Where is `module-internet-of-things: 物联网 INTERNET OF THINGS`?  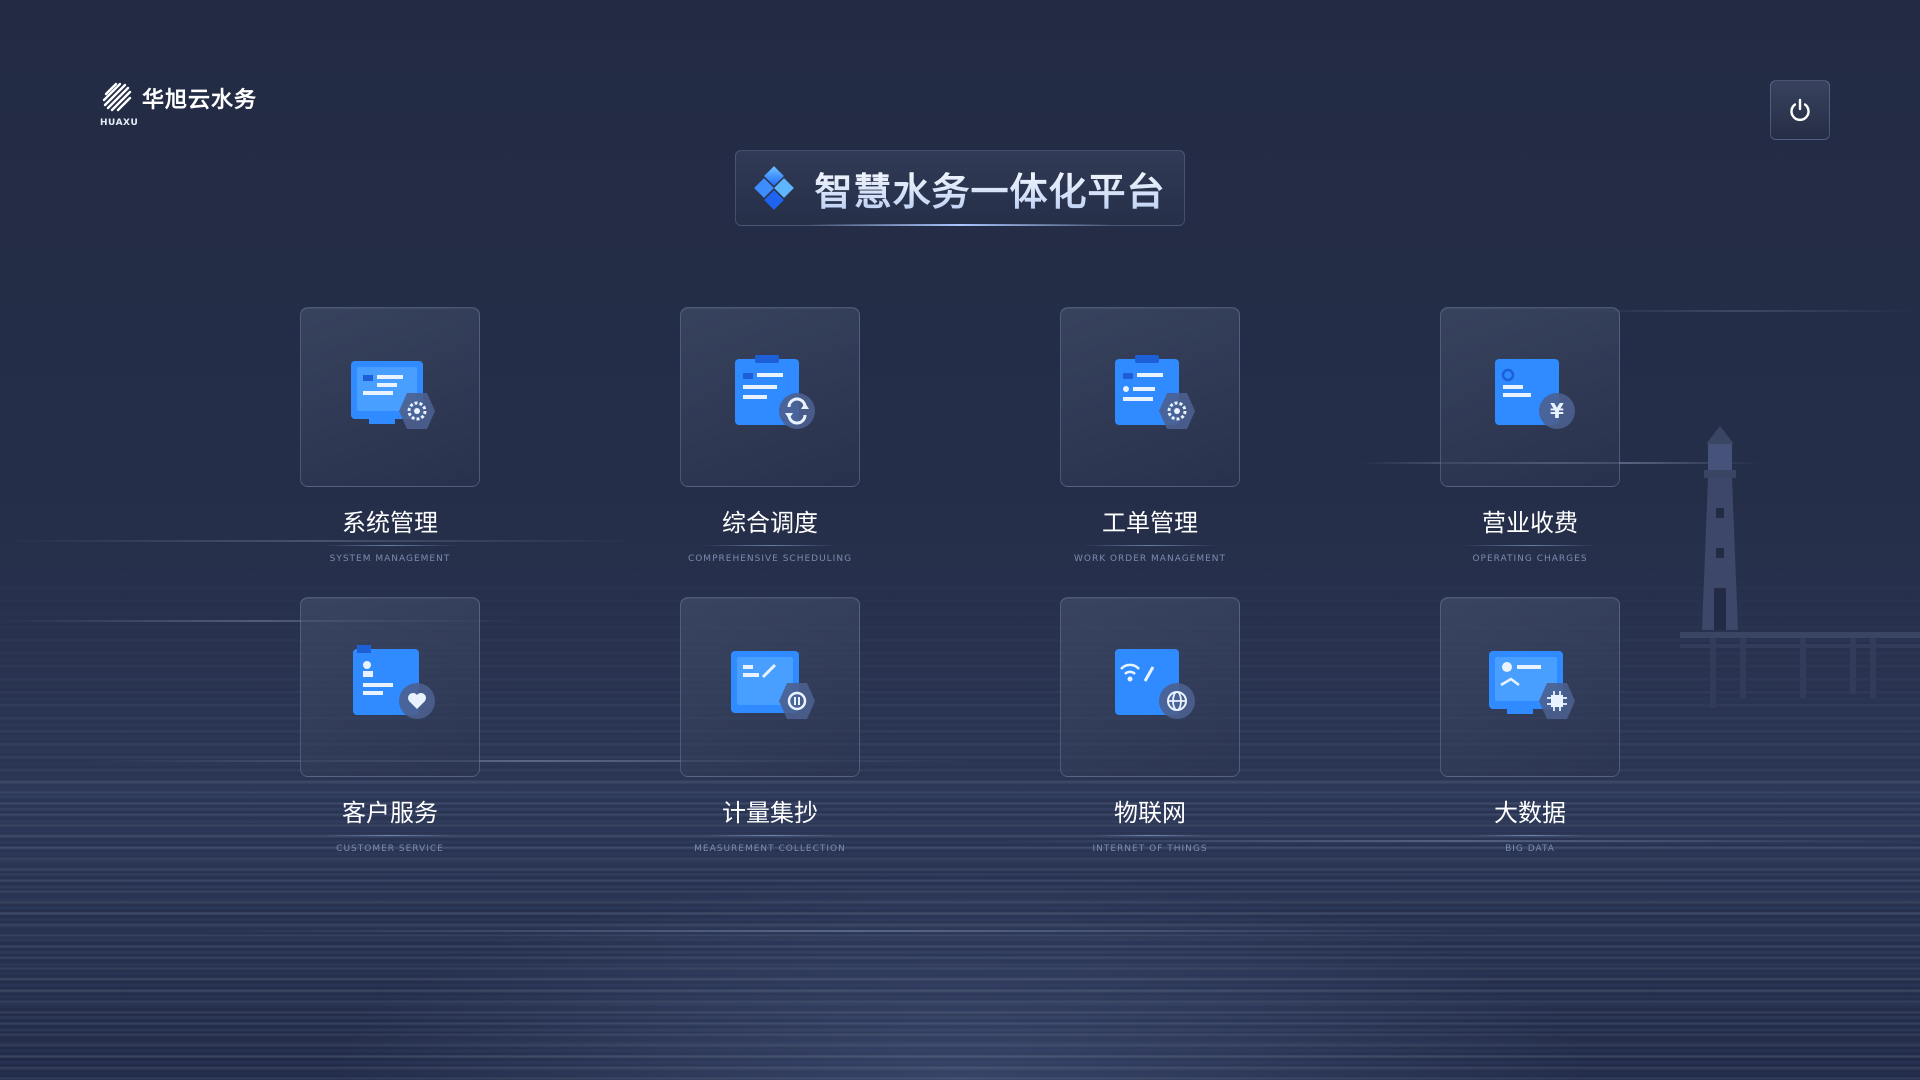
module-internet-of-things: 物联网 INTERNET OF THINGS is located at coordinates (1150, 725).